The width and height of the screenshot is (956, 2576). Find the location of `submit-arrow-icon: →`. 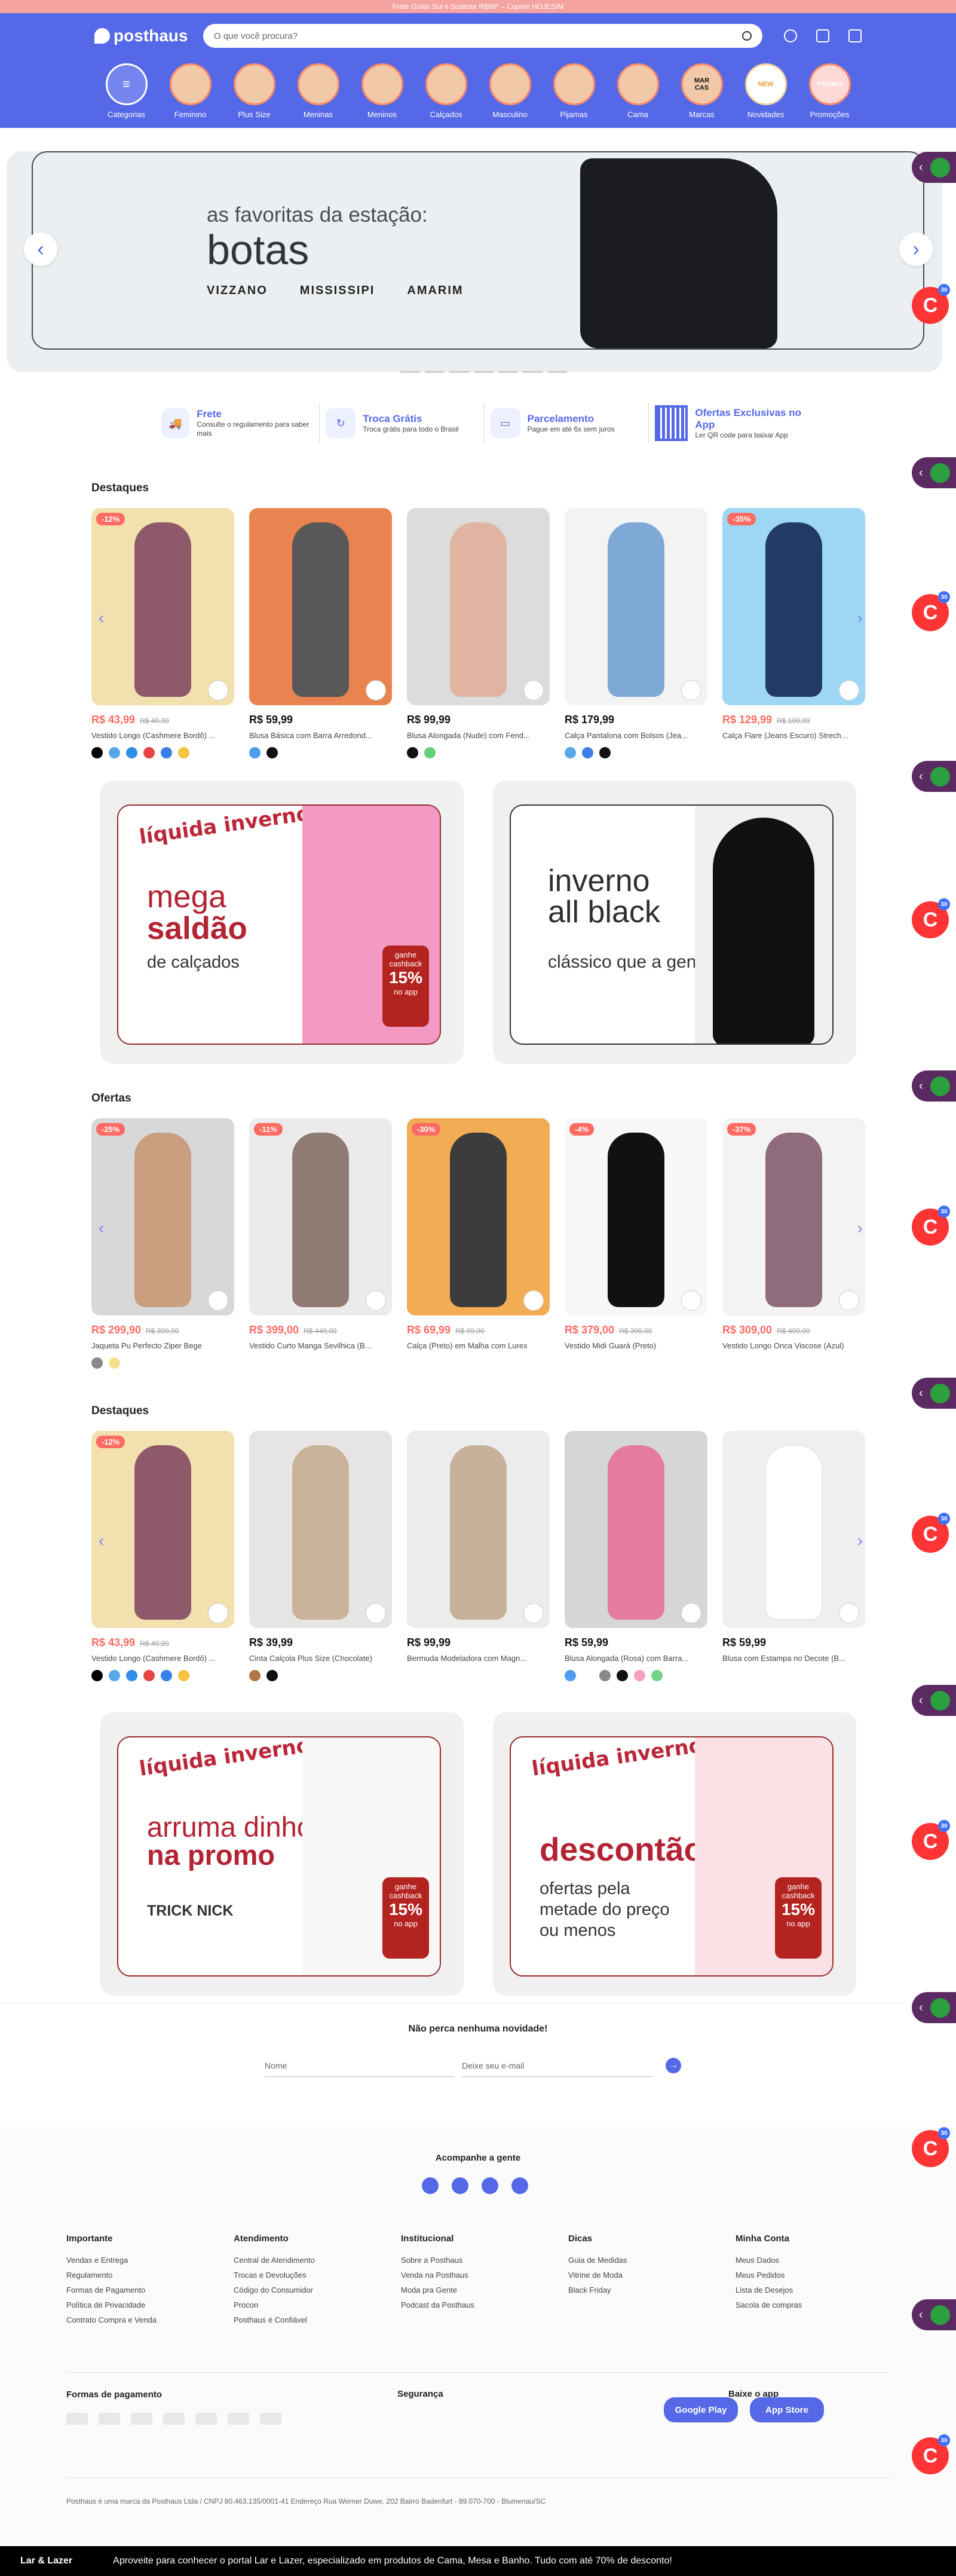

submit-arrow-icon: → is located at coordinates (673, 2065).